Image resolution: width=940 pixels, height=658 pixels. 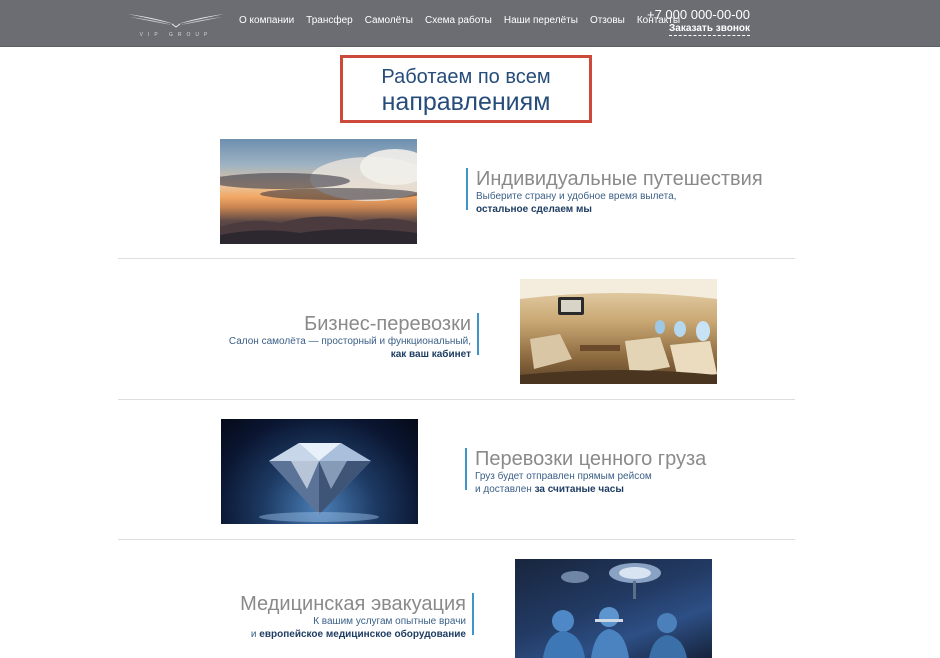 I want to click on service-desc-line-2: и доставлен за считаные часы, so click(x=549, y=489).